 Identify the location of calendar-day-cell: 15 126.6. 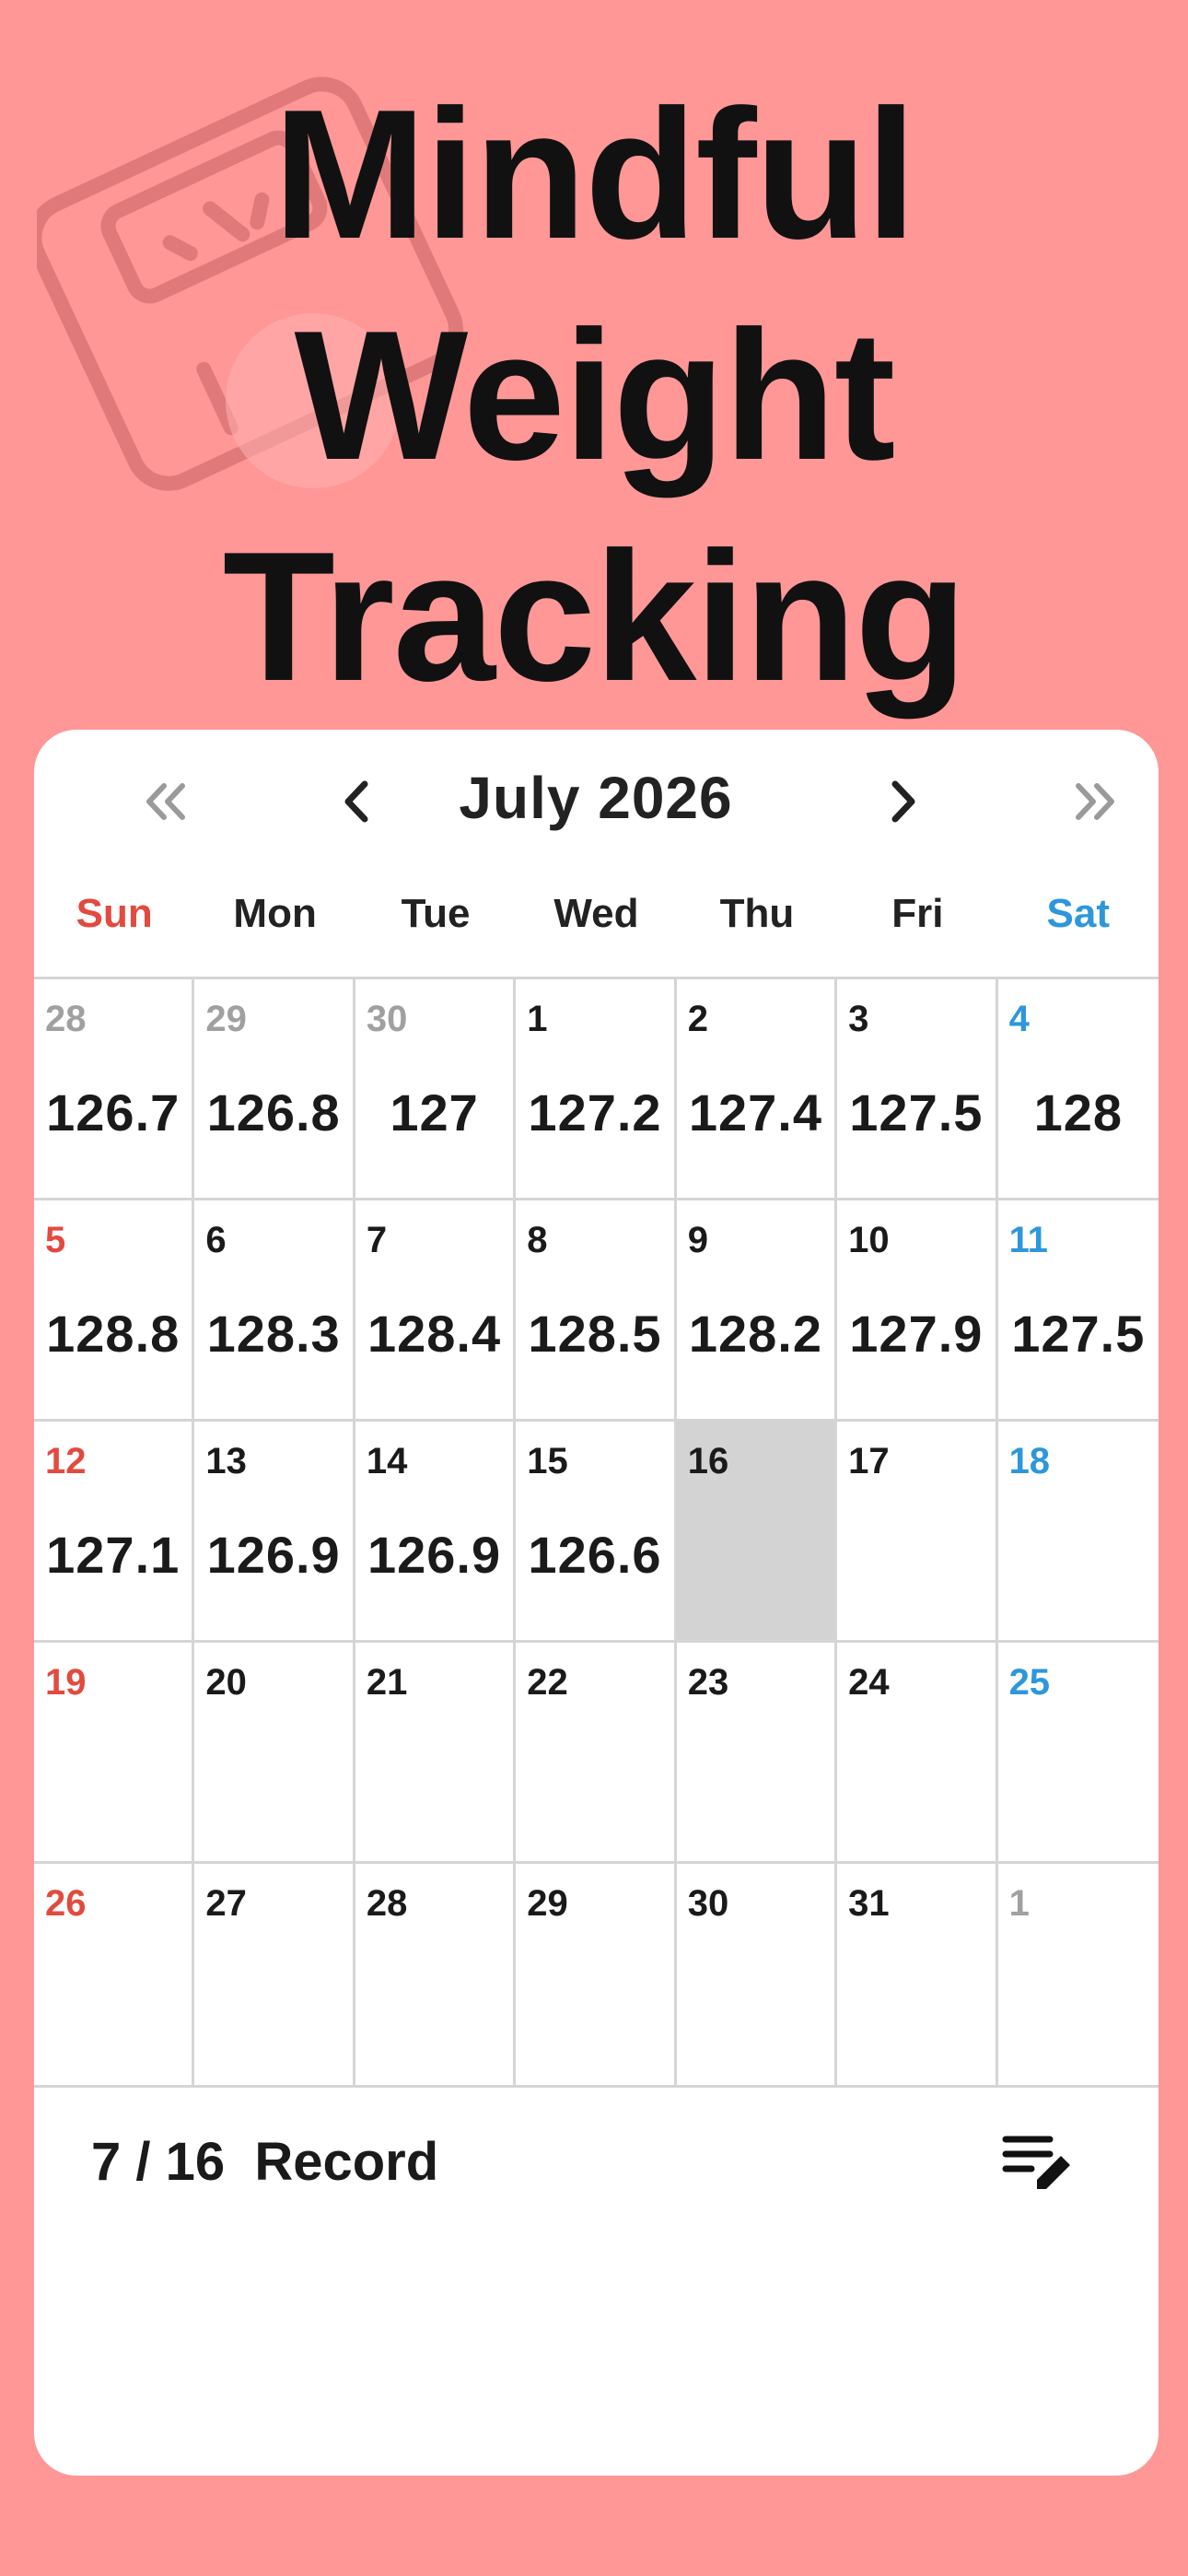
(596, 1532).